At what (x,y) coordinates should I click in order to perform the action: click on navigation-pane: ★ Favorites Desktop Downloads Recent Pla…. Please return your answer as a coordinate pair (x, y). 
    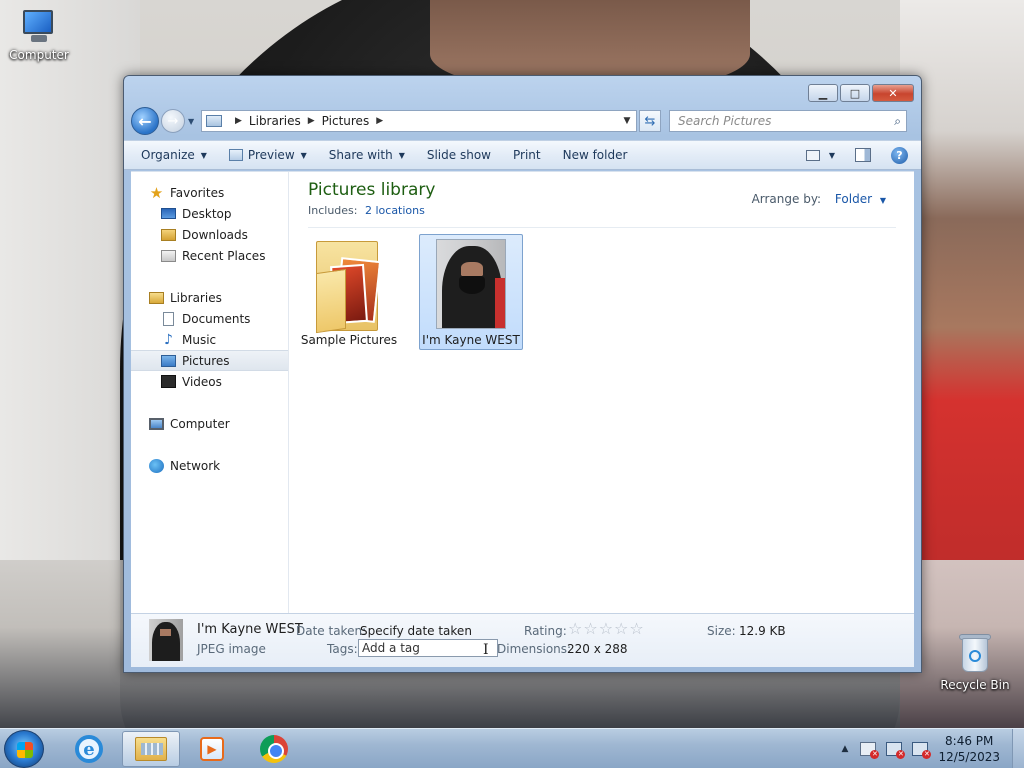
    Looking at the image, I should click on (210, 393).